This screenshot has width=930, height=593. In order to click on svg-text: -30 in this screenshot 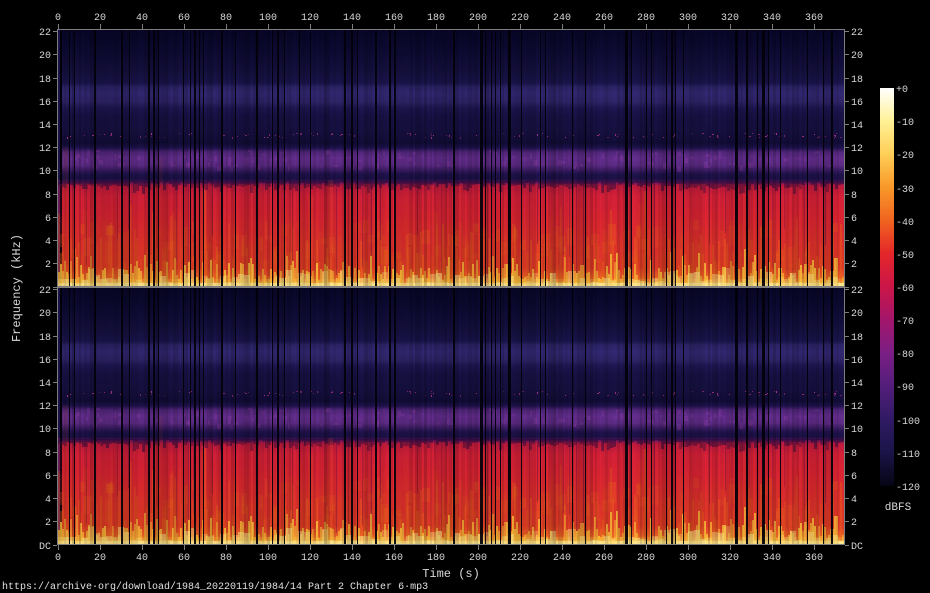, I will do `click(905, 190)`.